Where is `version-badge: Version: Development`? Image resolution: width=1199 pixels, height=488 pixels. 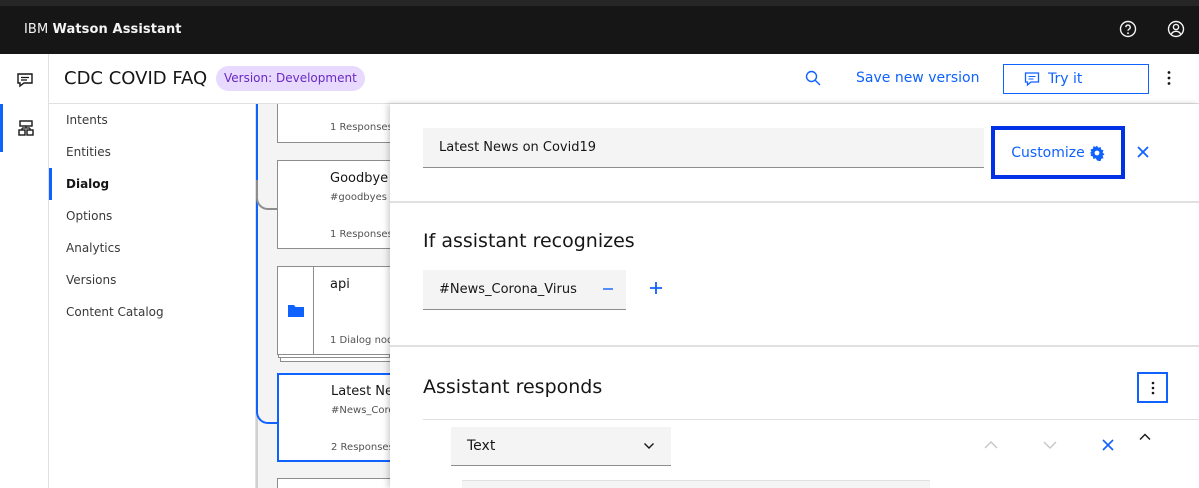
version-badge: Version: Development is located at coordinates (290, 78).